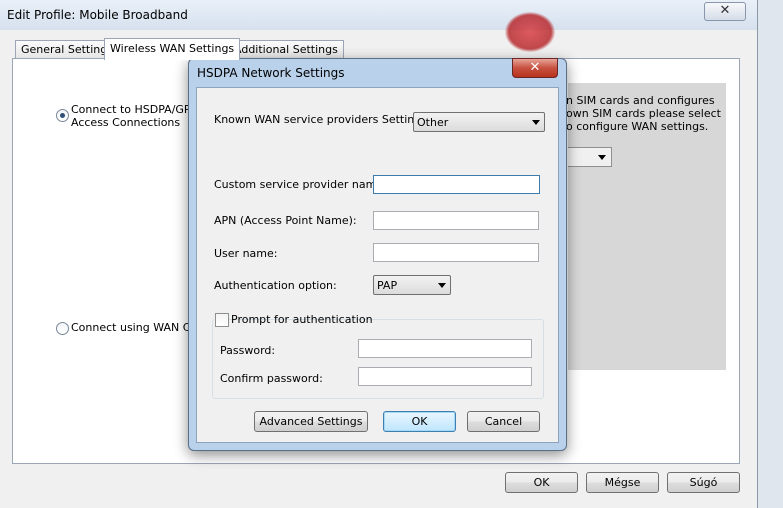 This screenshot has height=508, width=783. I want to click on prompt-auth-row: Prompt for authentication, so click(293, 320).